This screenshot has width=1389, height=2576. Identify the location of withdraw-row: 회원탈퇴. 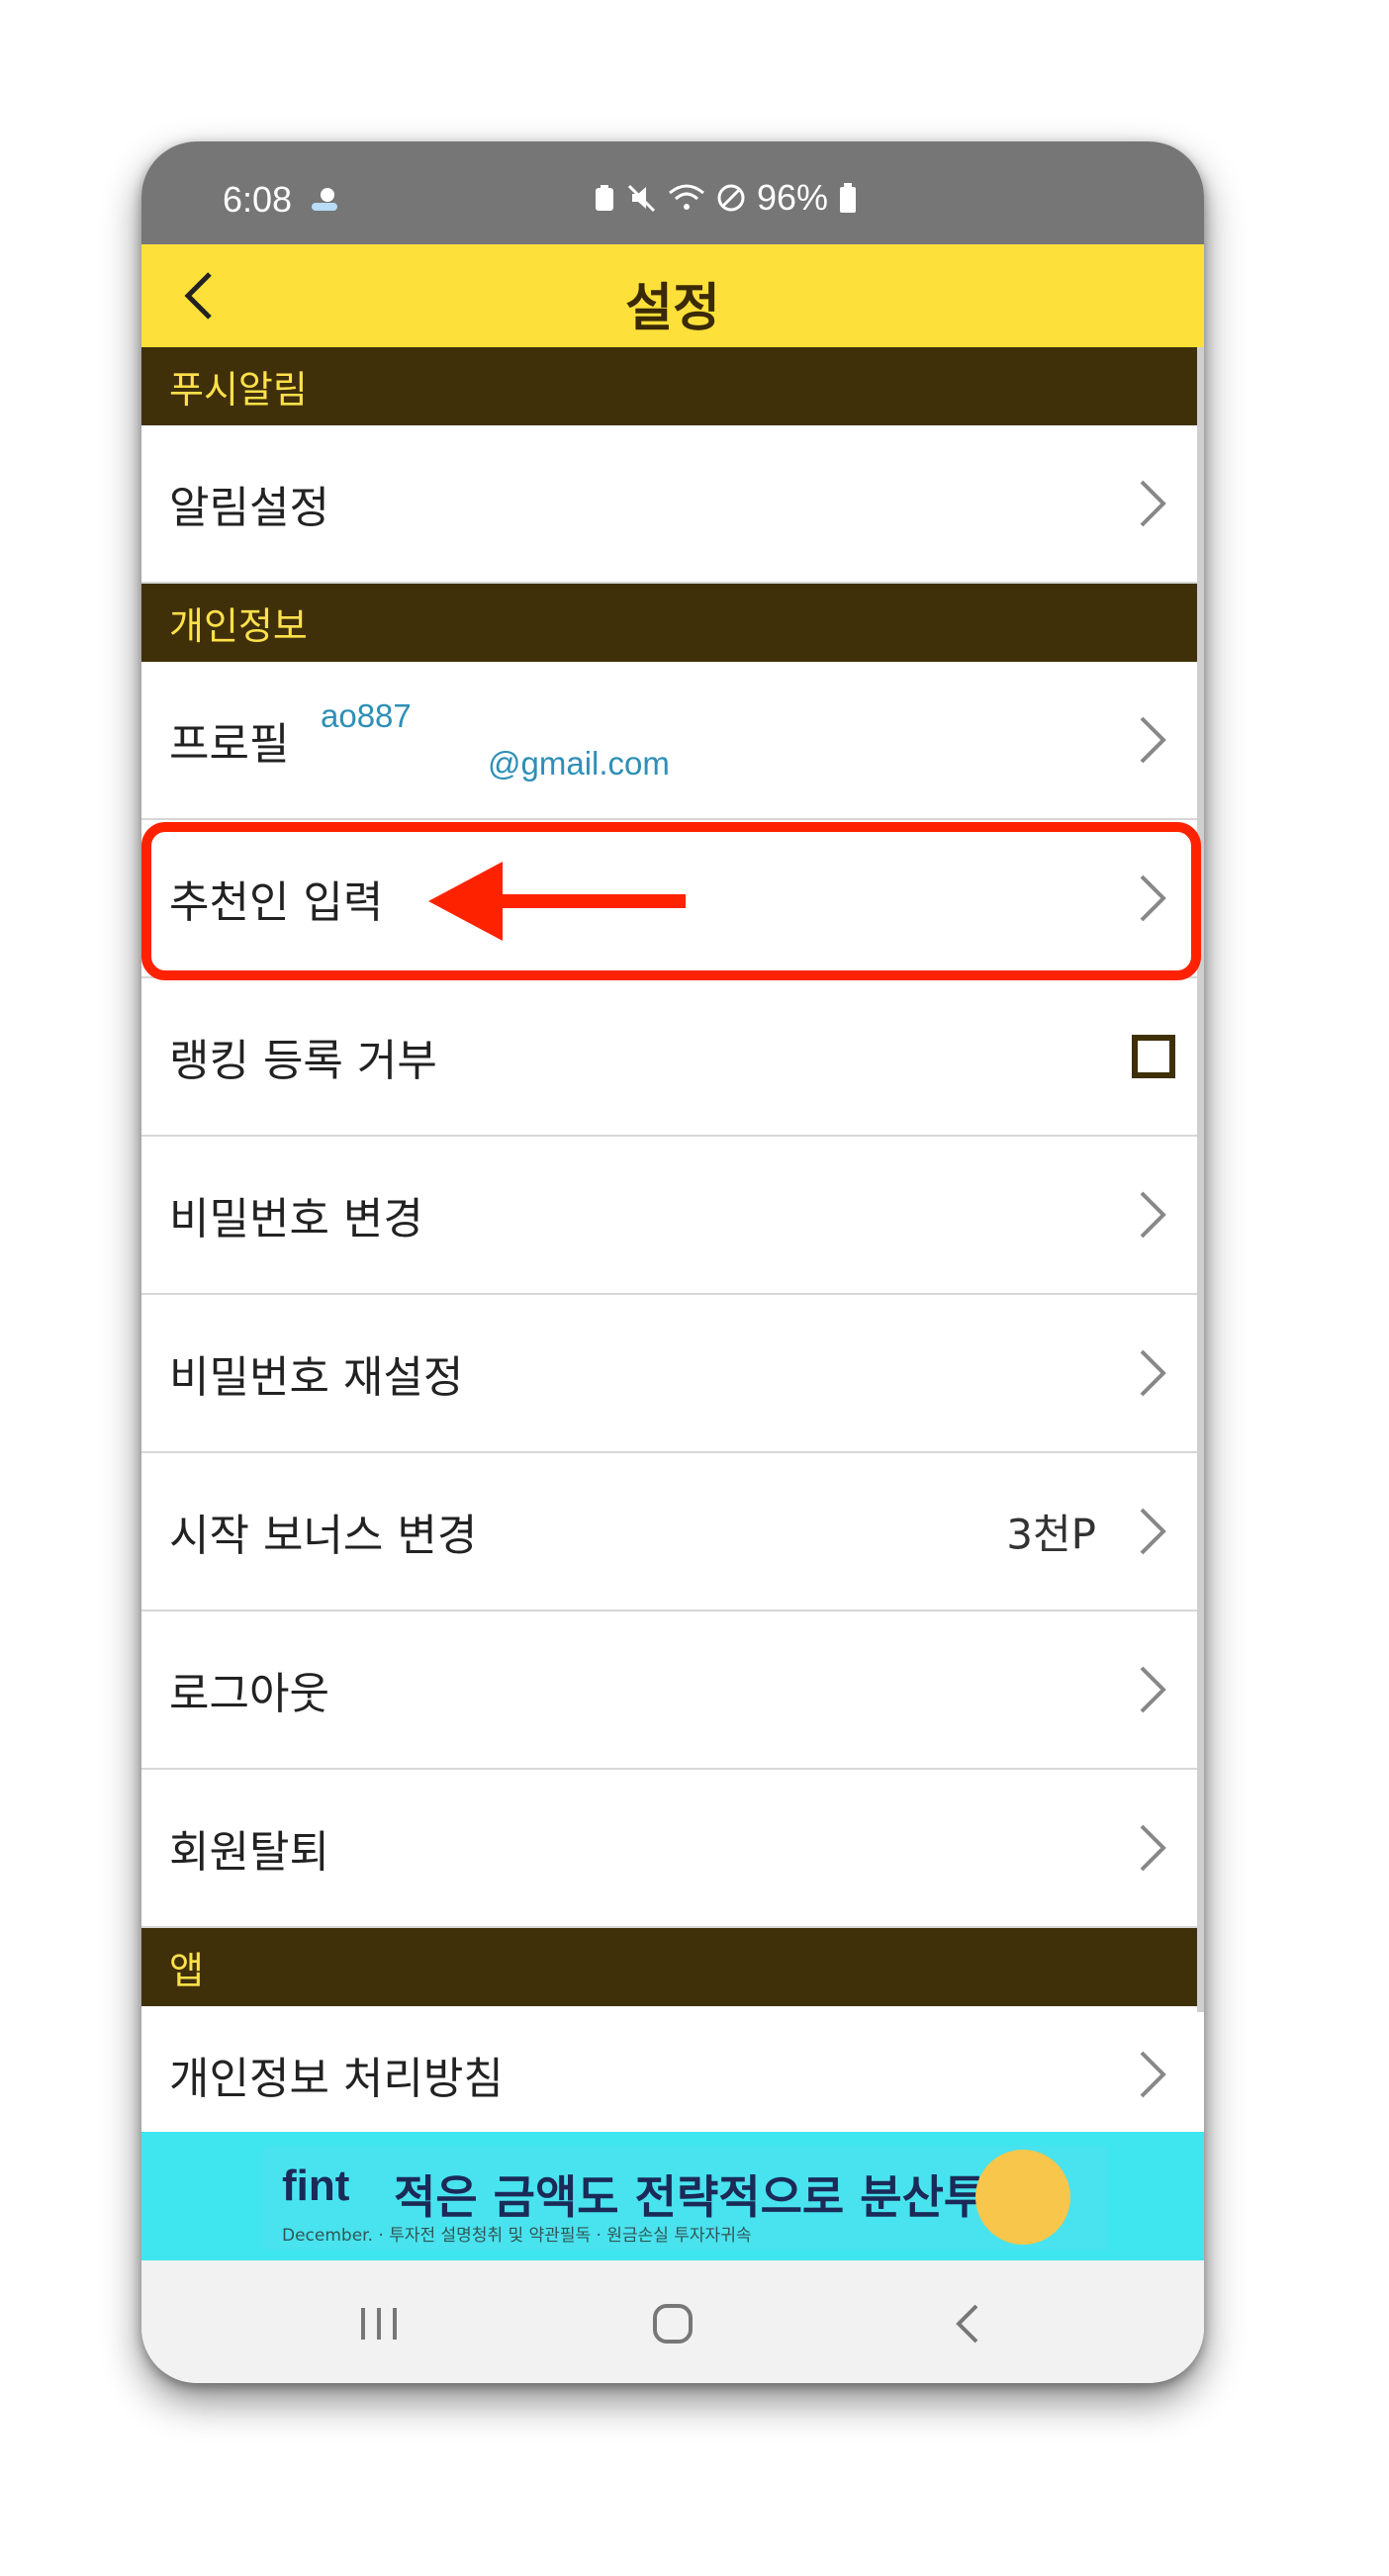
(669, 1849).